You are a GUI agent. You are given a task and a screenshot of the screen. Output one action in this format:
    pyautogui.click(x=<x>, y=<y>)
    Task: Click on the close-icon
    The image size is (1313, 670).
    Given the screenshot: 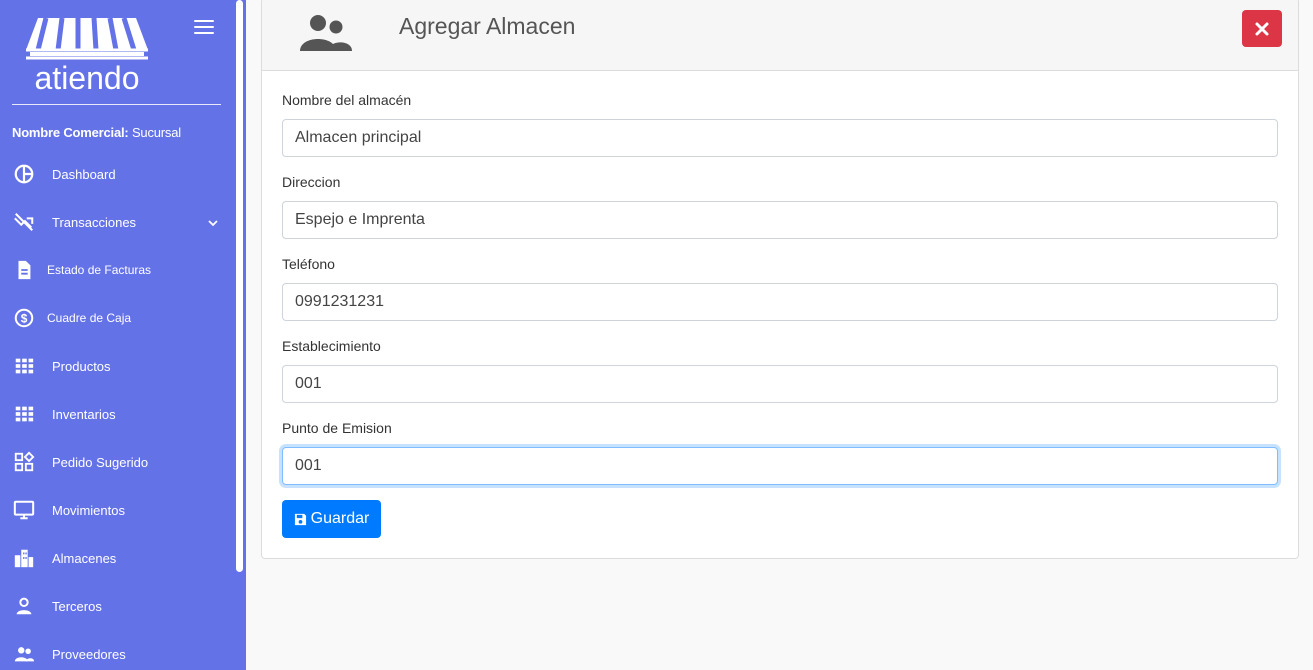 What is the action you would take?
    pyautogui.click(x=1262, y=28)
    